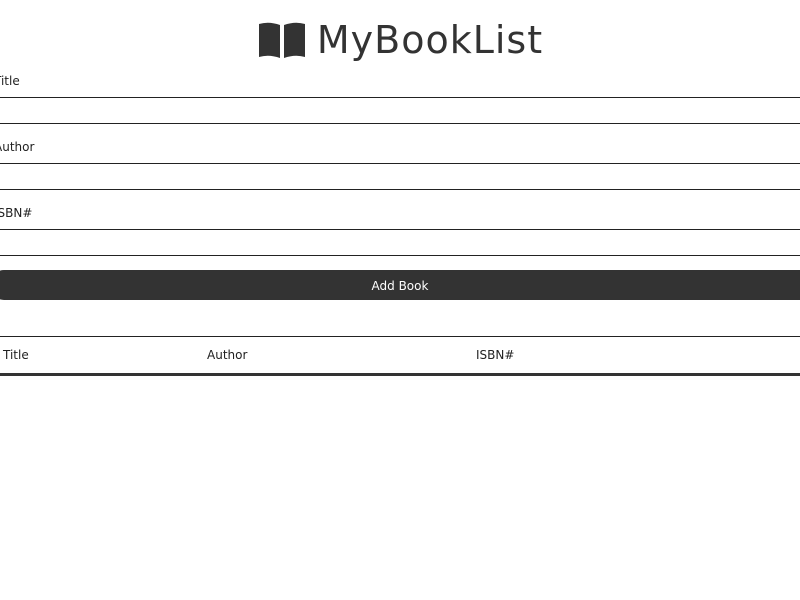 The height and width of the screenshot is (600, 800). I want to click on table-header-isbn: ISBN#, so click(495, 355).